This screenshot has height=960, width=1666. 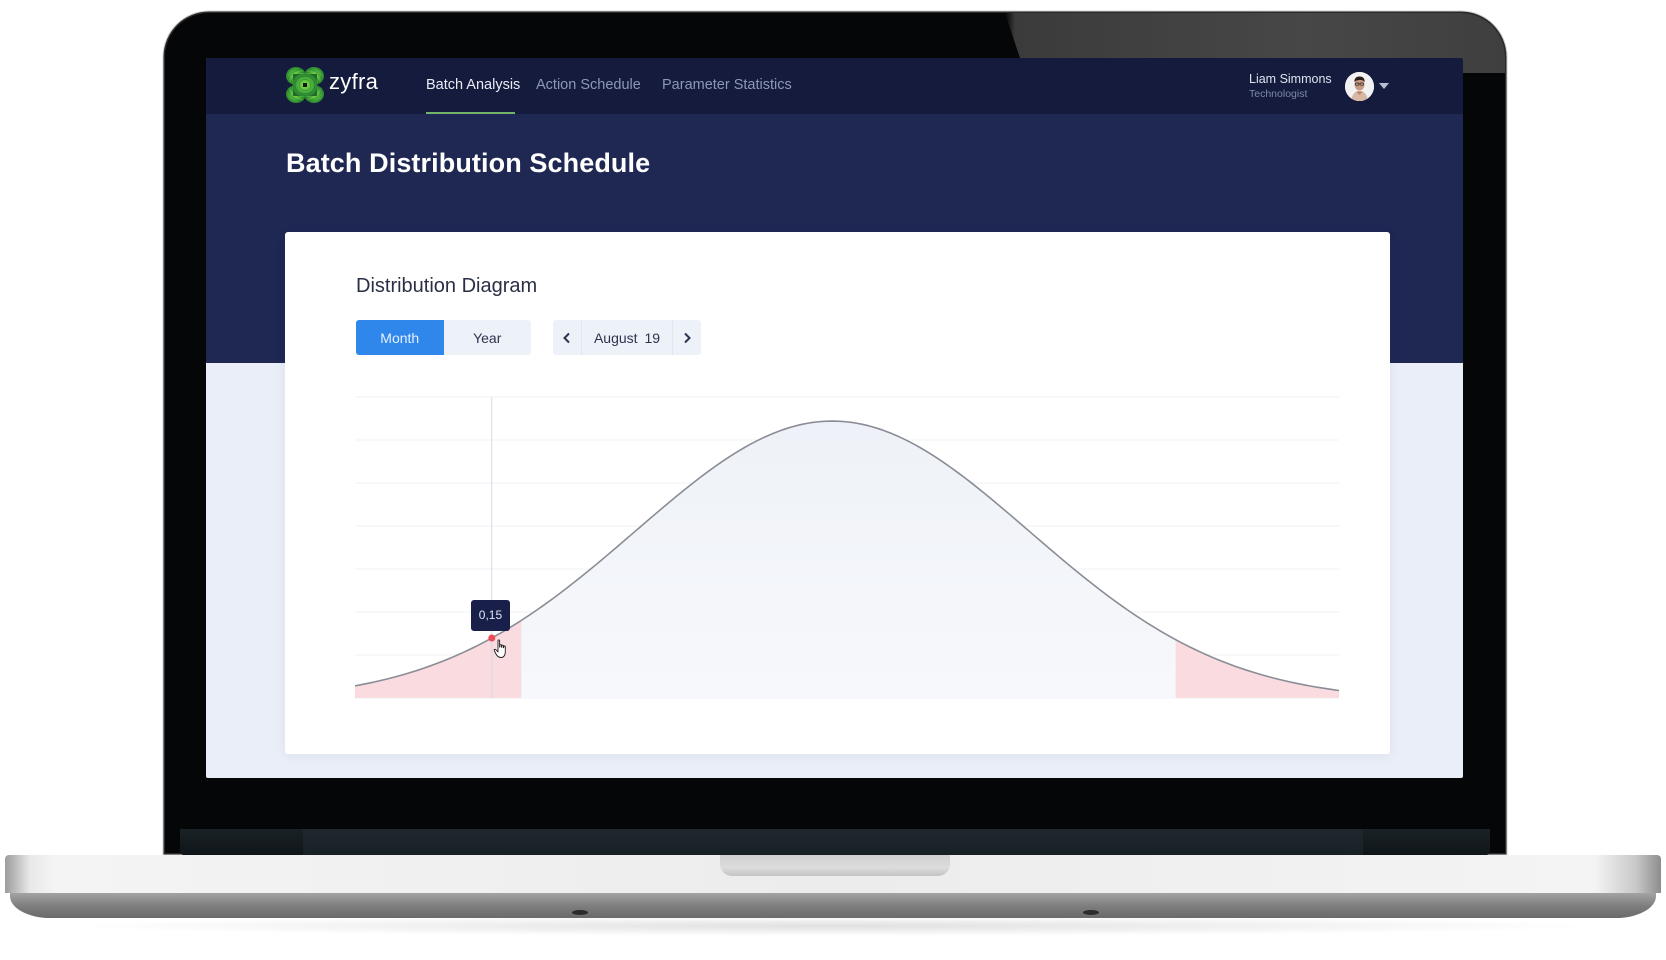 I want to click on person-avatar-icon, so click(x=1359, y=86).